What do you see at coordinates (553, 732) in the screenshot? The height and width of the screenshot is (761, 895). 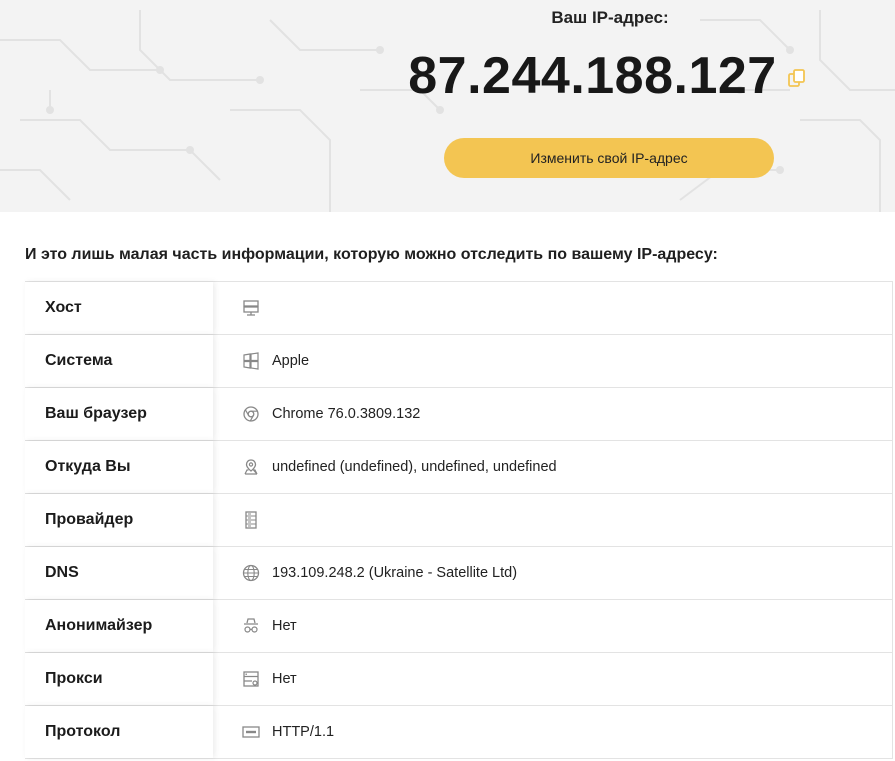 I see `row-value: HTTP/1.1` at bounding box center [553, 732].